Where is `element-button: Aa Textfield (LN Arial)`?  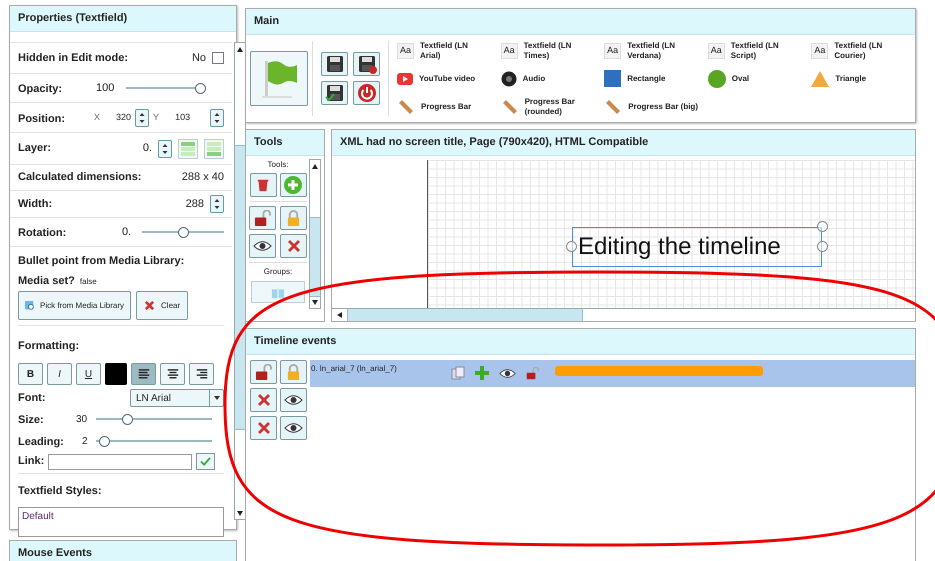 element-button: Aa Textfield (LN Arial) is located at coordinates (449, 50).